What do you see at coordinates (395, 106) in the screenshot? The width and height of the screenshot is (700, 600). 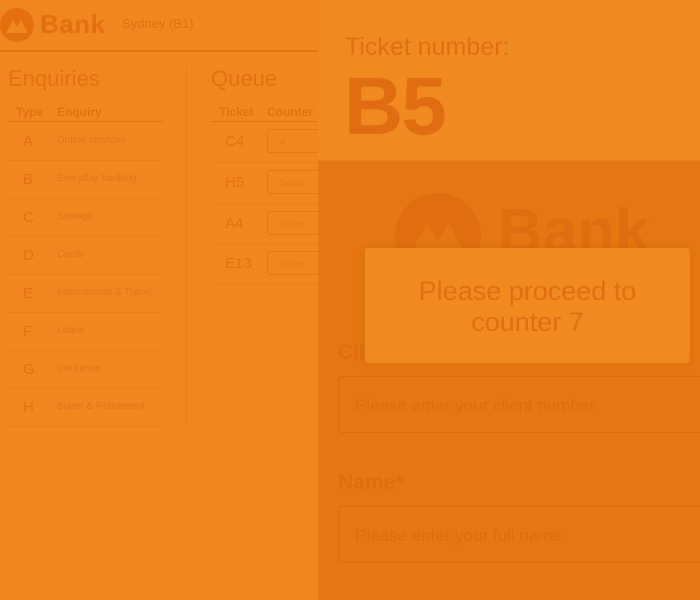 I see `ticket-number: B5` at bounding box center [395, 106].